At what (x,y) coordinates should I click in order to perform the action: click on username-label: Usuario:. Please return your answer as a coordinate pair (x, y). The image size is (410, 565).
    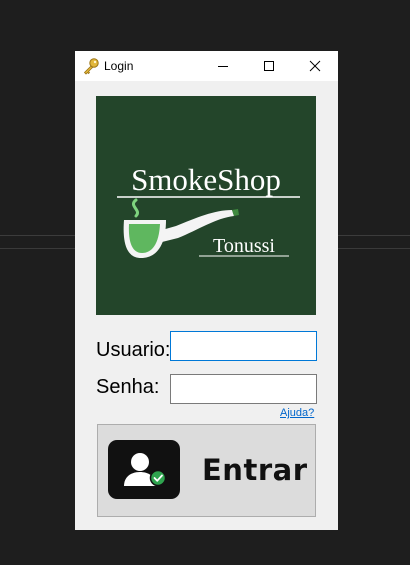
    Looking at the image, I should click on (133, 350).